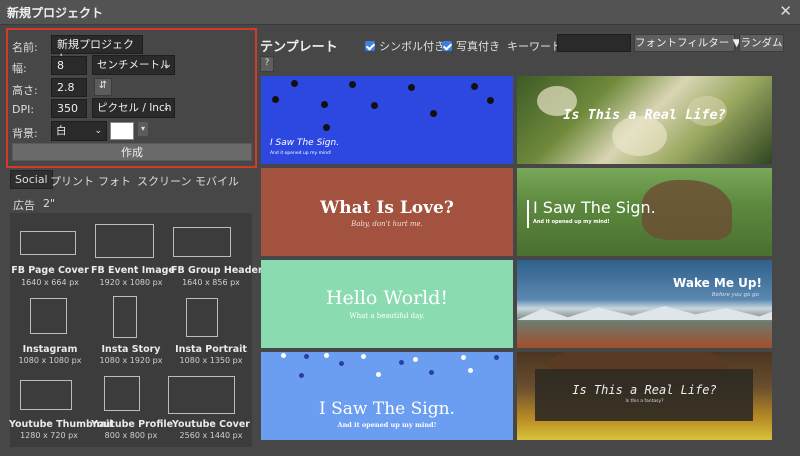 This screenshot has height=456, width=800. Describe the element at coordinates (387, 304) in the screenshot. I see `template-card: Hello World! What a beautiful day.` at that location.